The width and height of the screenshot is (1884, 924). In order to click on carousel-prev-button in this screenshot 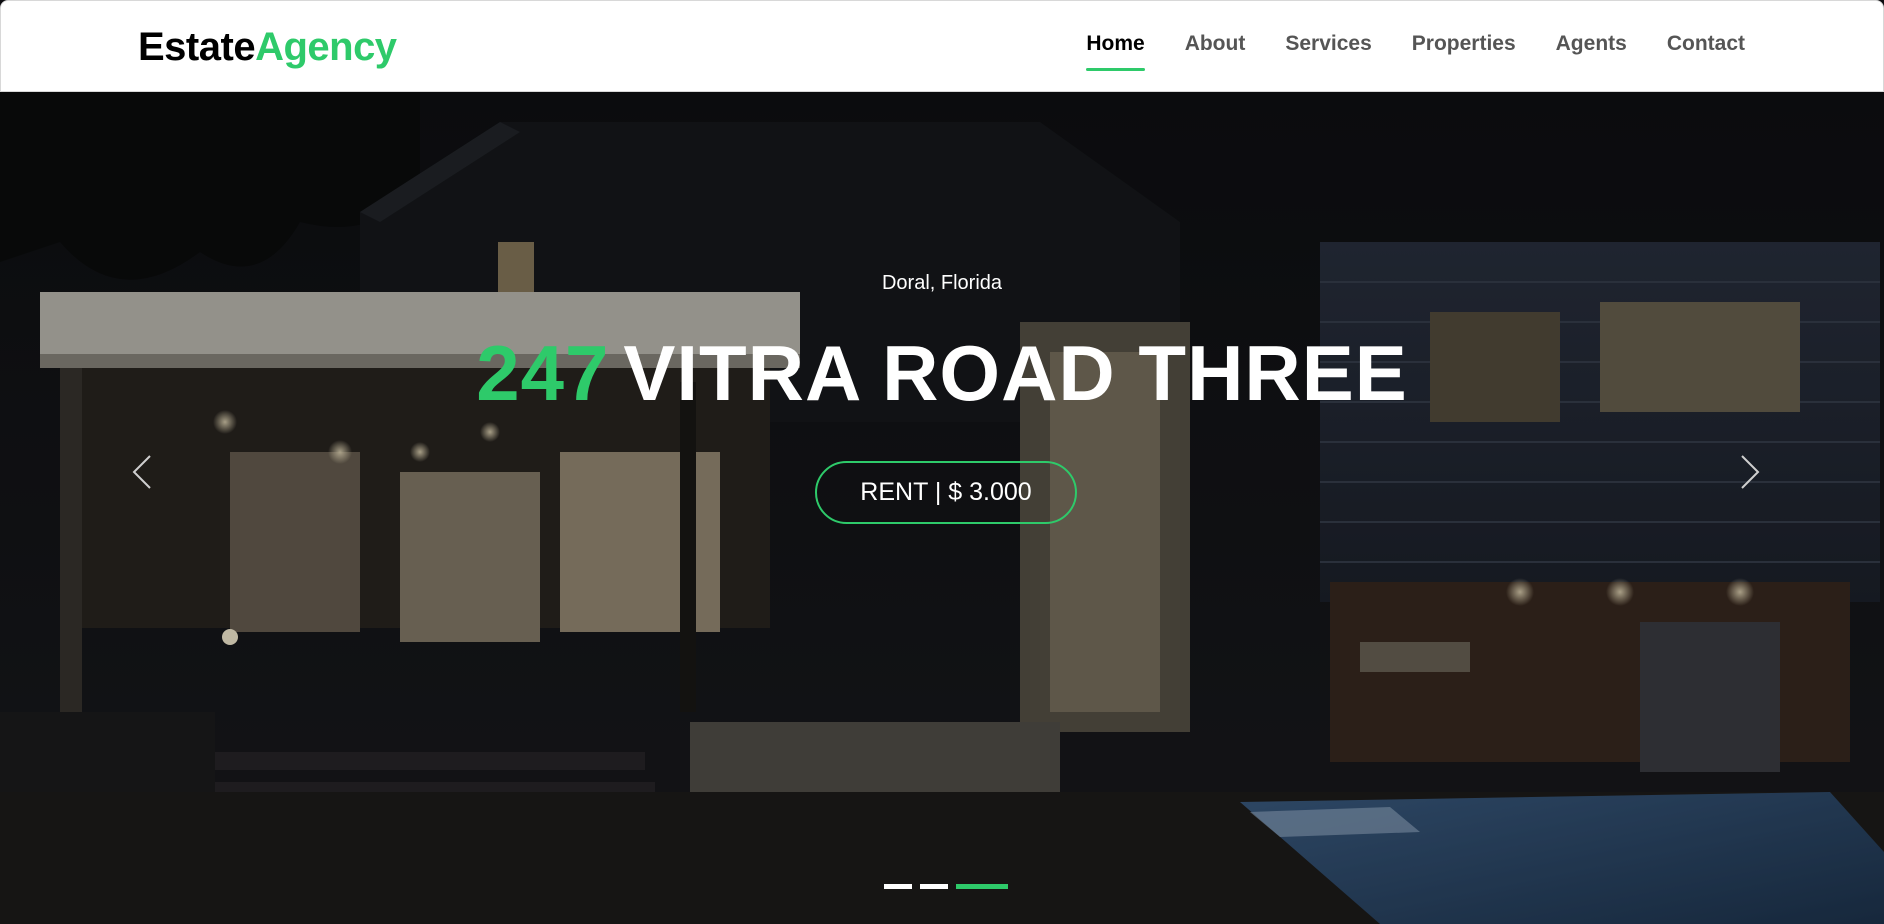, I will do `click(142, 472)`.